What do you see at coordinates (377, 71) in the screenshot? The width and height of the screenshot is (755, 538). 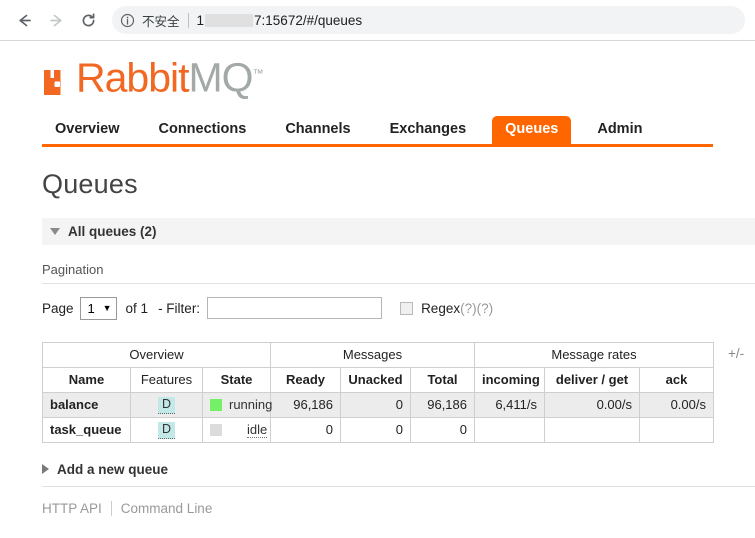 I see `rabbitmq-logo: RabbitMQ™` at bounding box center [377, 71].